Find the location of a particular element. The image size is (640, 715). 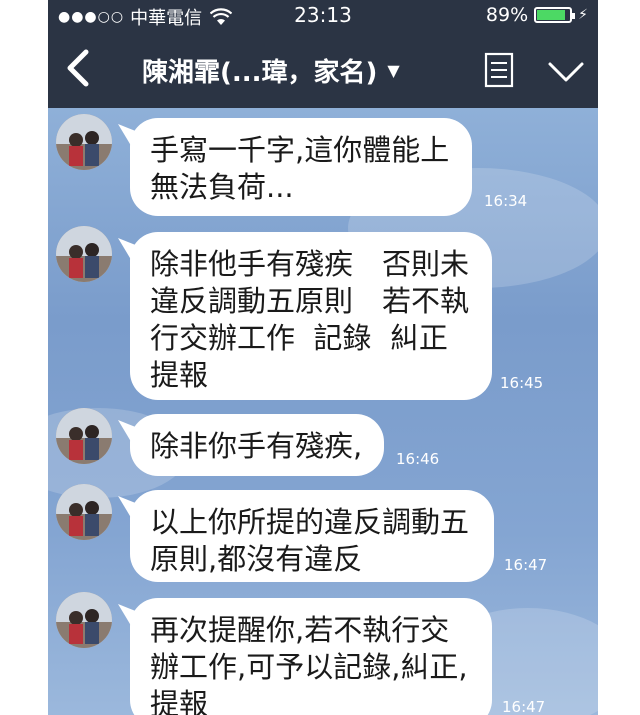

message-bubble: 再次提醒你,若不執行交 辦工作,可予以記錄,糾正, 提報 is located at coordinates (311, 656).